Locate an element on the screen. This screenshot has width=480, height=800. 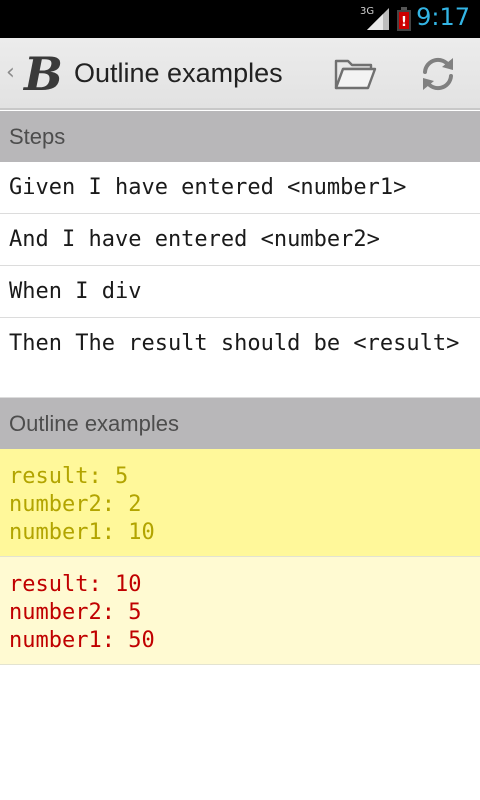
examples-section-header: Outline examples is located at coordinates (240, 423).